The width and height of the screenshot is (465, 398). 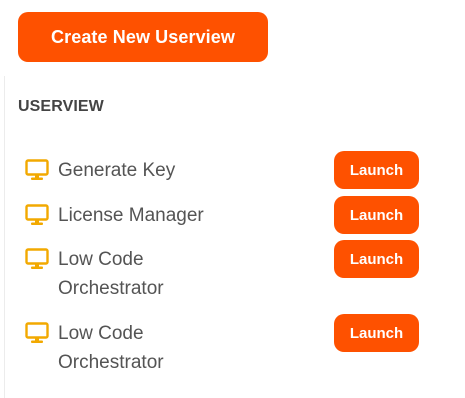 I want to click on userview-section-heading: USERVIEW, so click(x=61, y=106).